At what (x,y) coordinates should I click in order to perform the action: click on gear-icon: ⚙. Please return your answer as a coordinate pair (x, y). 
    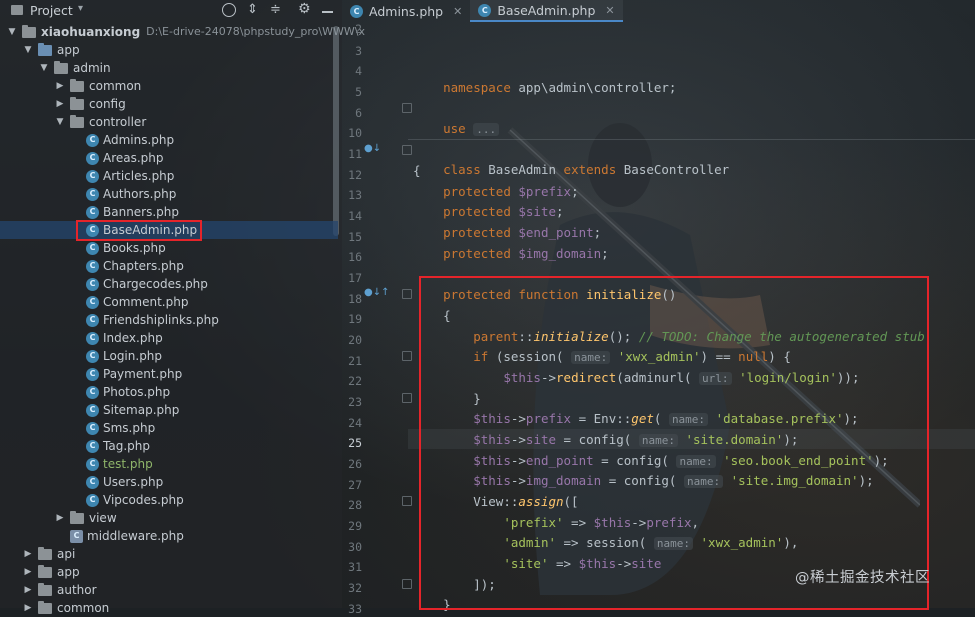
    Looking at the image, I should click on (304, 9).